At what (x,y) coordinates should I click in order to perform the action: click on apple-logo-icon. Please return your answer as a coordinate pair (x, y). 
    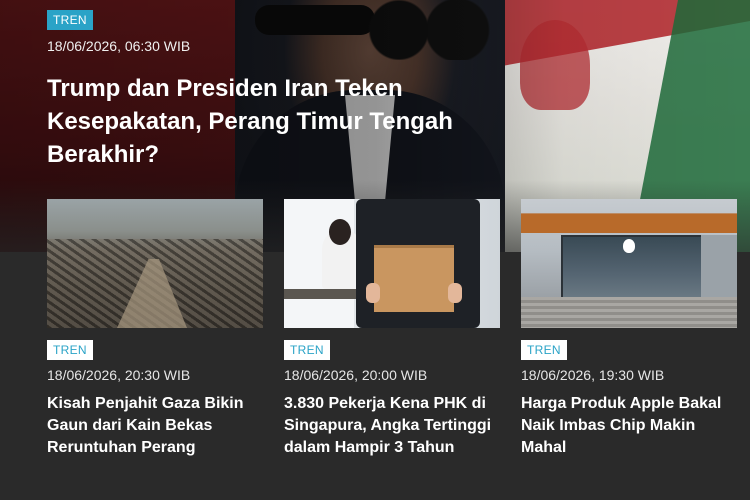
    Looking at the image, I should click on (629, 246).